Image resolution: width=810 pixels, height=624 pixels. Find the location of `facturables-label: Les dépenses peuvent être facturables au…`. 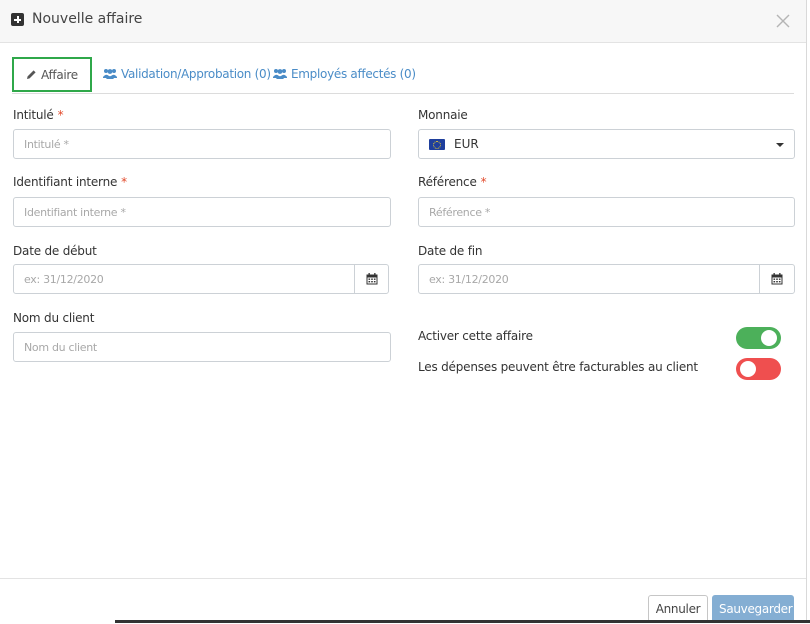

facturables-label: Les dépenses peuvent être facturables au… is located at coordinates (558, 367).